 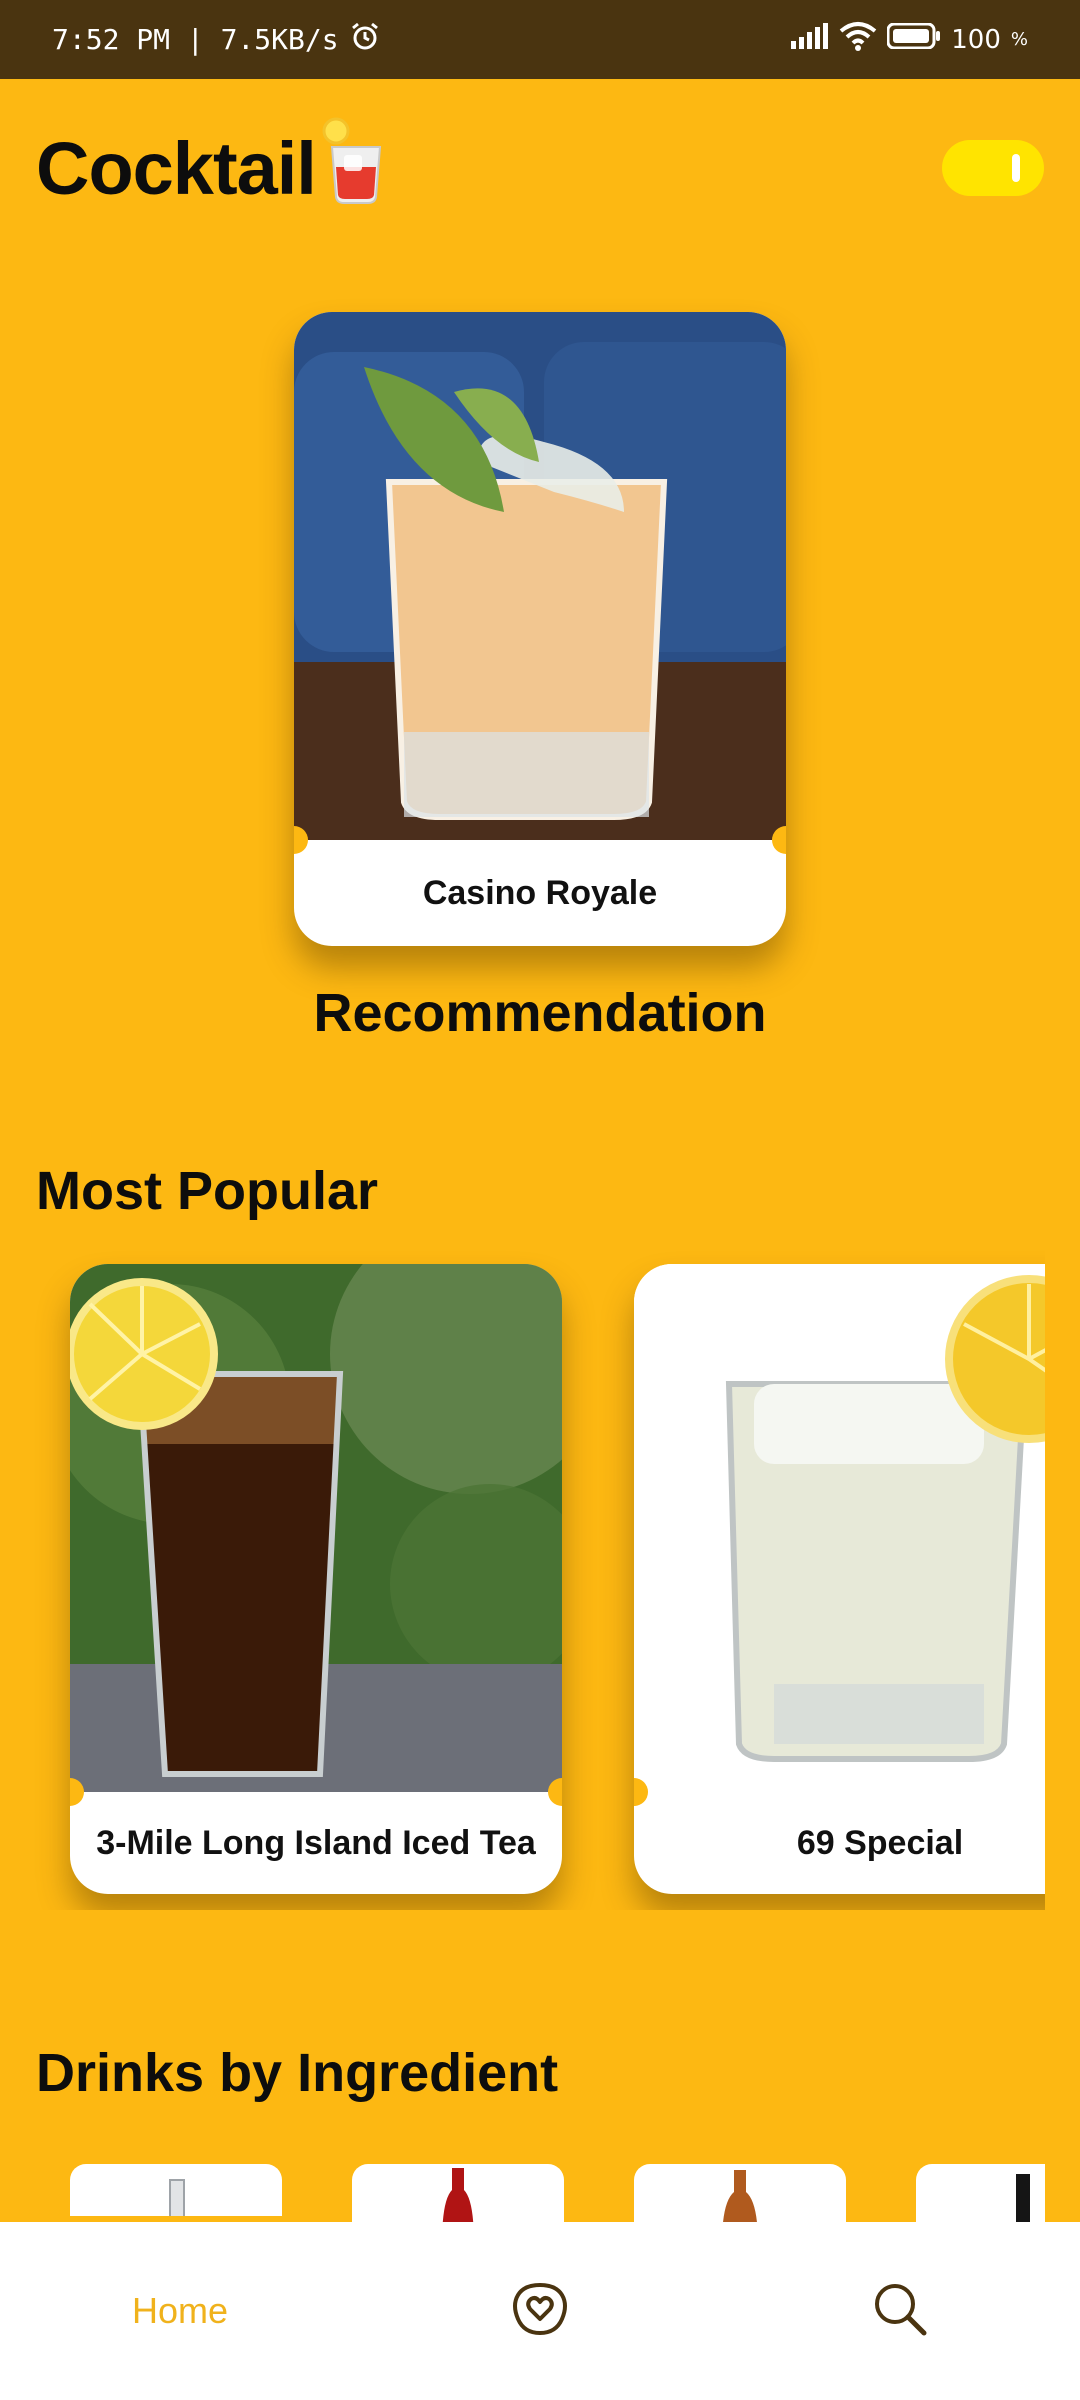 What do you see at coordinates (365, 39) in the screenshot?
I see `alarm-icon` at bounding box center [365, 39].